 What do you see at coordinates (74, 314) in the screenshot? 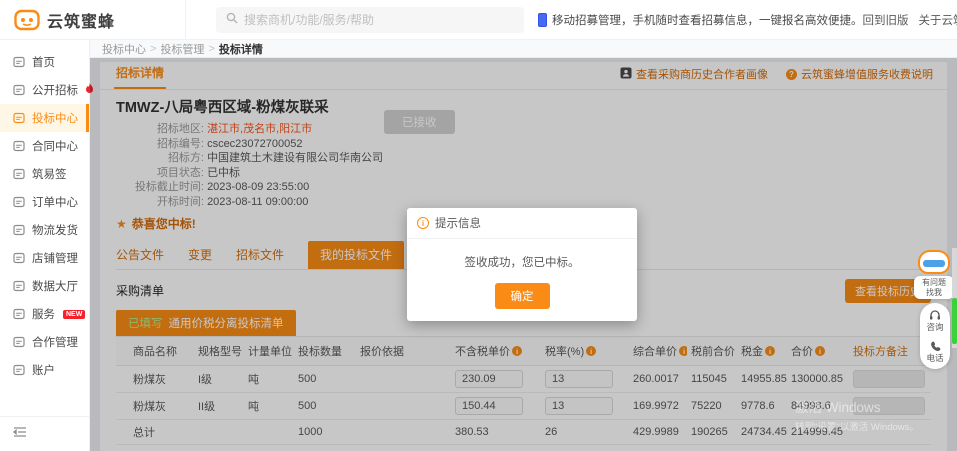
I see `new-badge: NEW` at bounding box center [74, 314].